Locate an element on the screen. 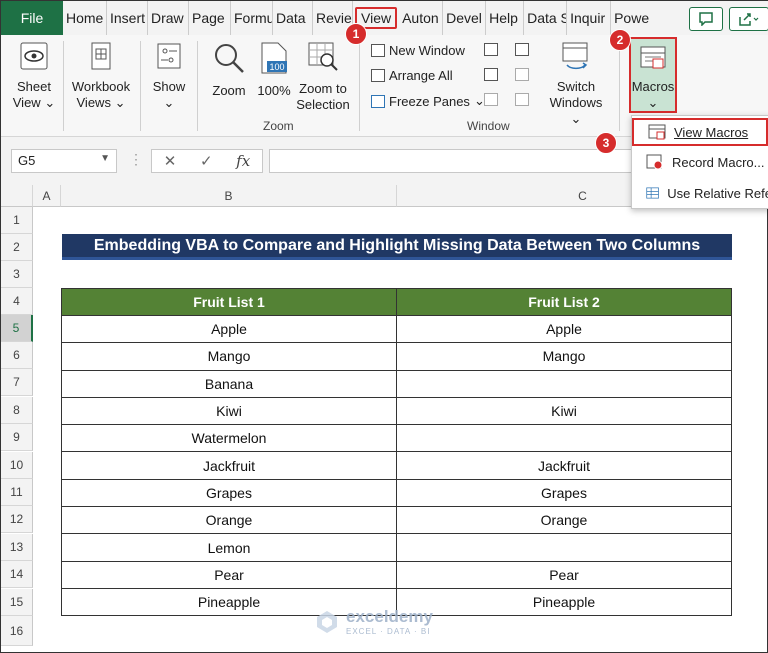 The height and width of the screenshot is (653, 768). table-cell: Banana is located at coordinates (229, 383).